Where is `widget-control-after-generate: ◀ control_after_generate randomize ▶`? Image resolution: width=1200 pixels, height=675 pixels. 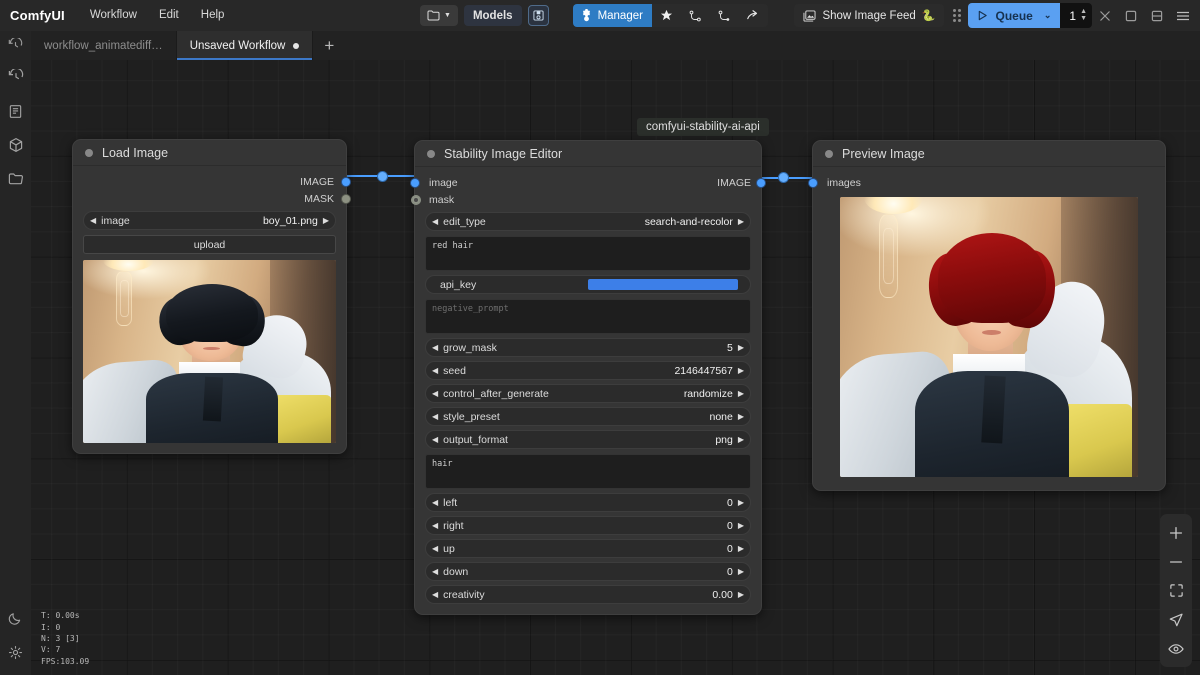 widget-control-after-generate: ◀ control_after_generate randomize ▶ is located at coordinates (588, 393).